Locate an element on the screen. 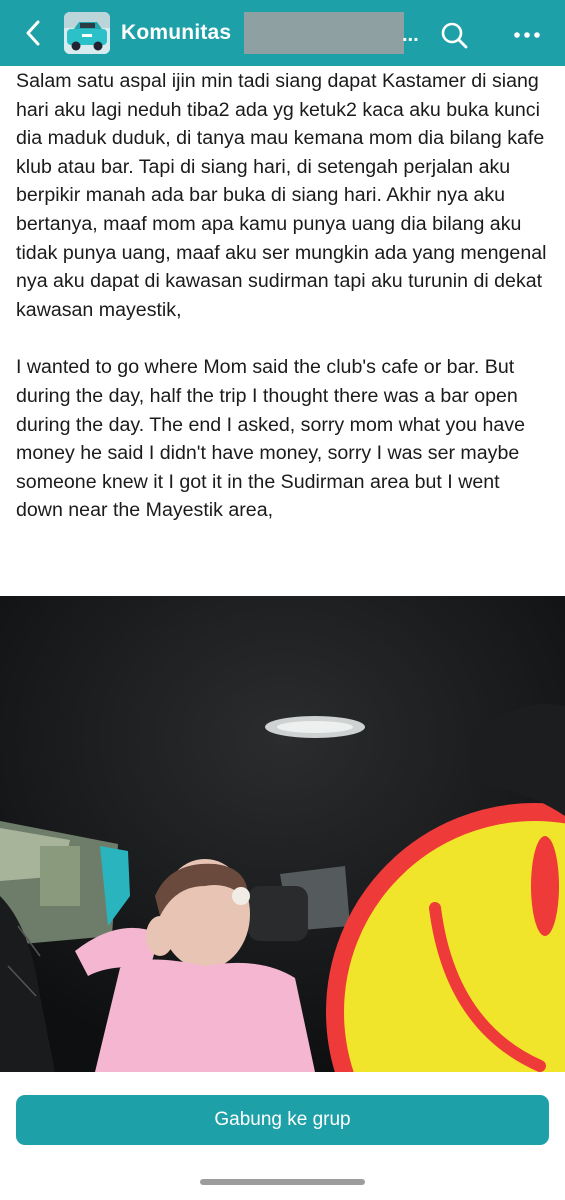 The width and height of the screenshot is (565, 1200). join-group-button: Gabung ke grup is located at coordinates (282, 1120).